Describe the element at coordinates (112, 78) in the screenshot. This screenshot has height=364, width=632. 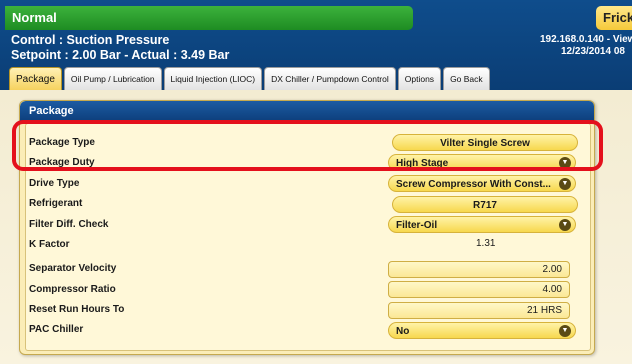
I see `tab-oil-pump-lubrication: Oil Pump / Lubrication` at that location.